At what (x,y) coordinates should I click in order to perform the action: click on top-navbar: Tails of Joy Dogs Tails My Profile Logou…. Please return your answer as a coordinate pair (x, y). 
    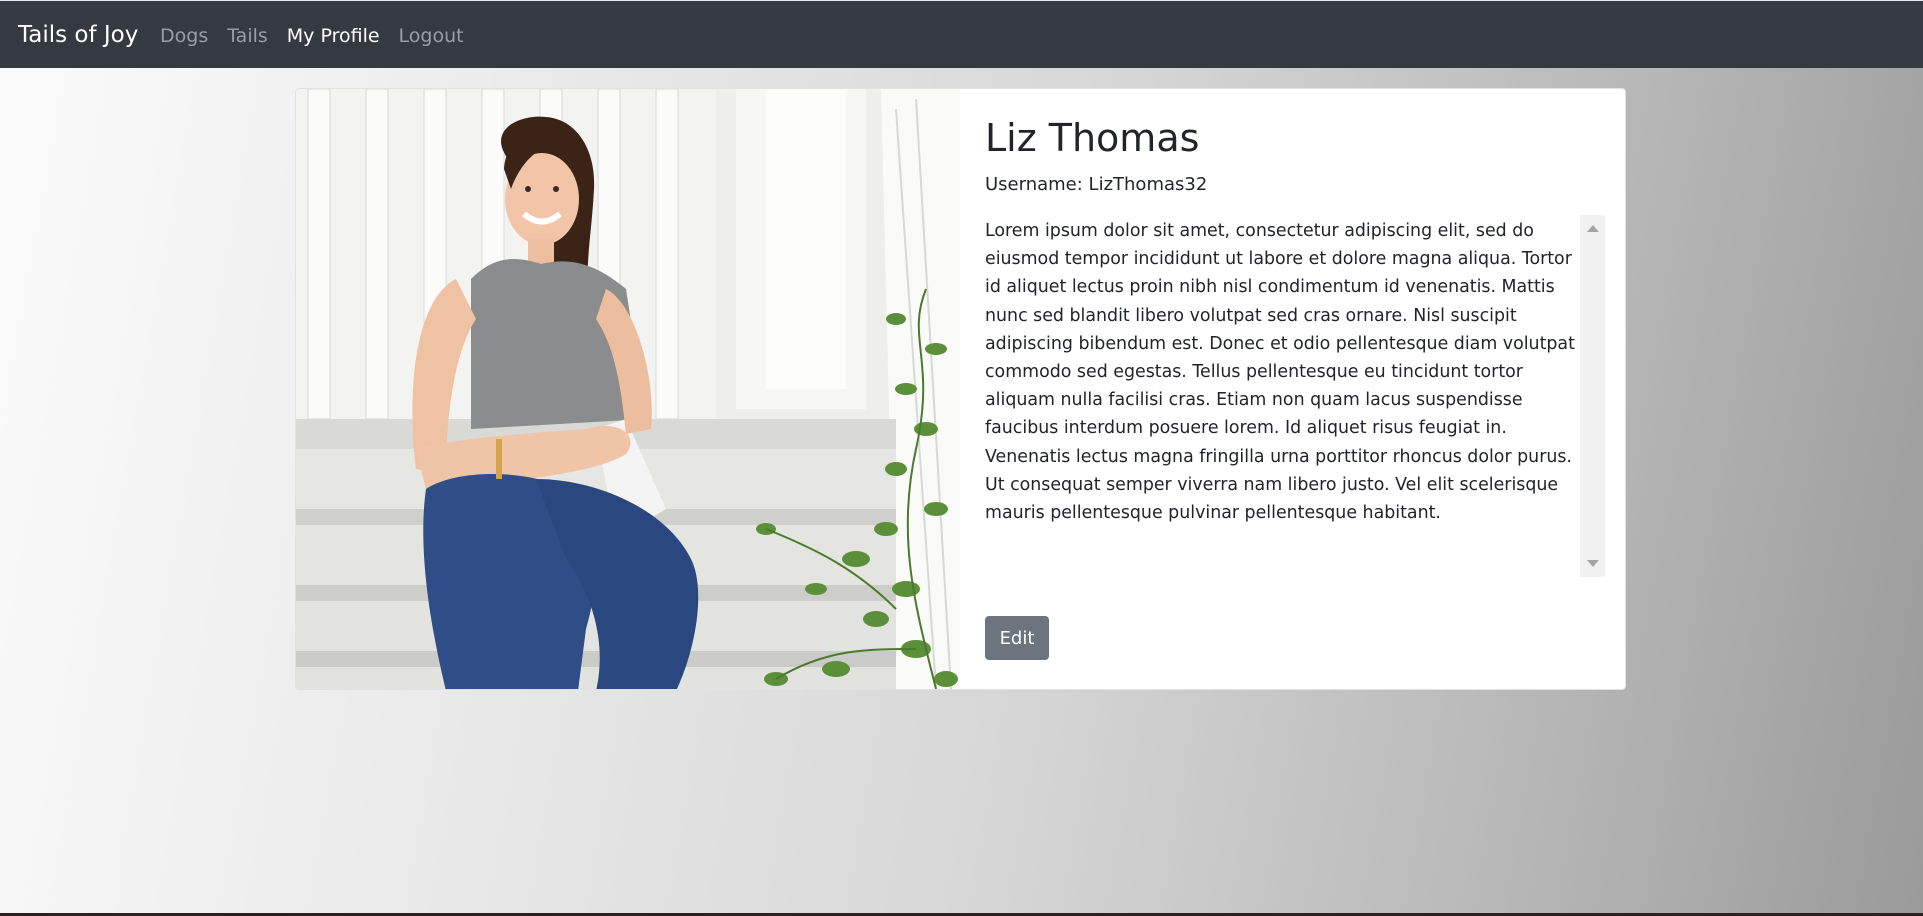
    Looking at the image, I should click on (961, 34).